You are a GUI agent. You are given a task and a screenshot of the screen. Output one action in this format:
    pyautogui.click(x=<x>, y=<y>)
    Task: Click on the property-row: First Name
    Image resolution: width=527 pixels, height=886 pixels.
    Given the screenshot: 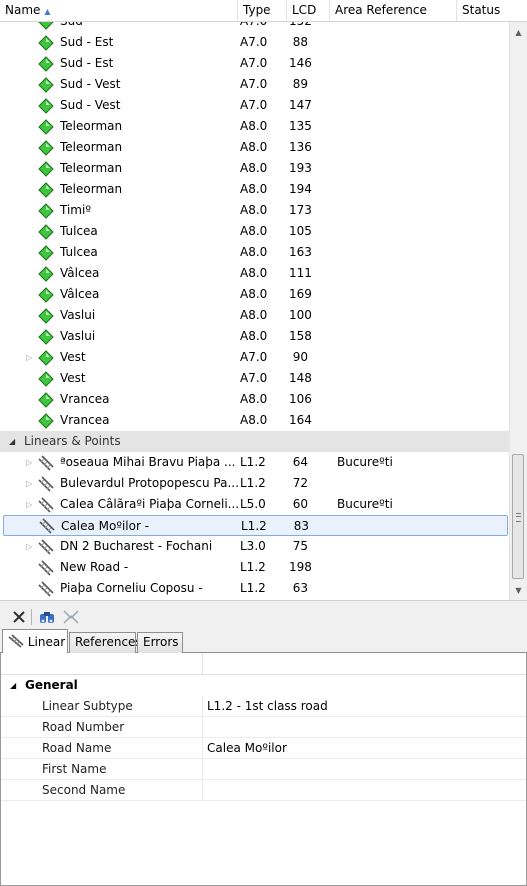 What is the action you would take?
    pyautogui.click(x=263, y=769)
    